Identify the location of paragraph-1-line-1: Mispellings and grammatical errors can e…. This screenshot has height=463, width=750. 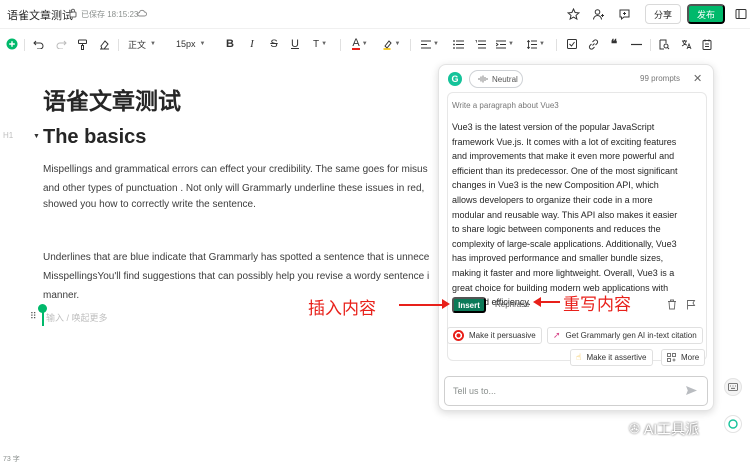
(235, 170).